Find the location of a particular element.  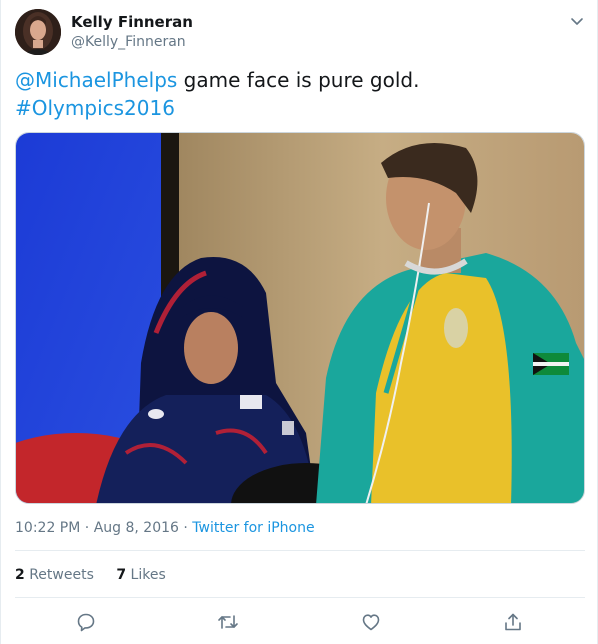

avatar is located at coordinates (38, 32).